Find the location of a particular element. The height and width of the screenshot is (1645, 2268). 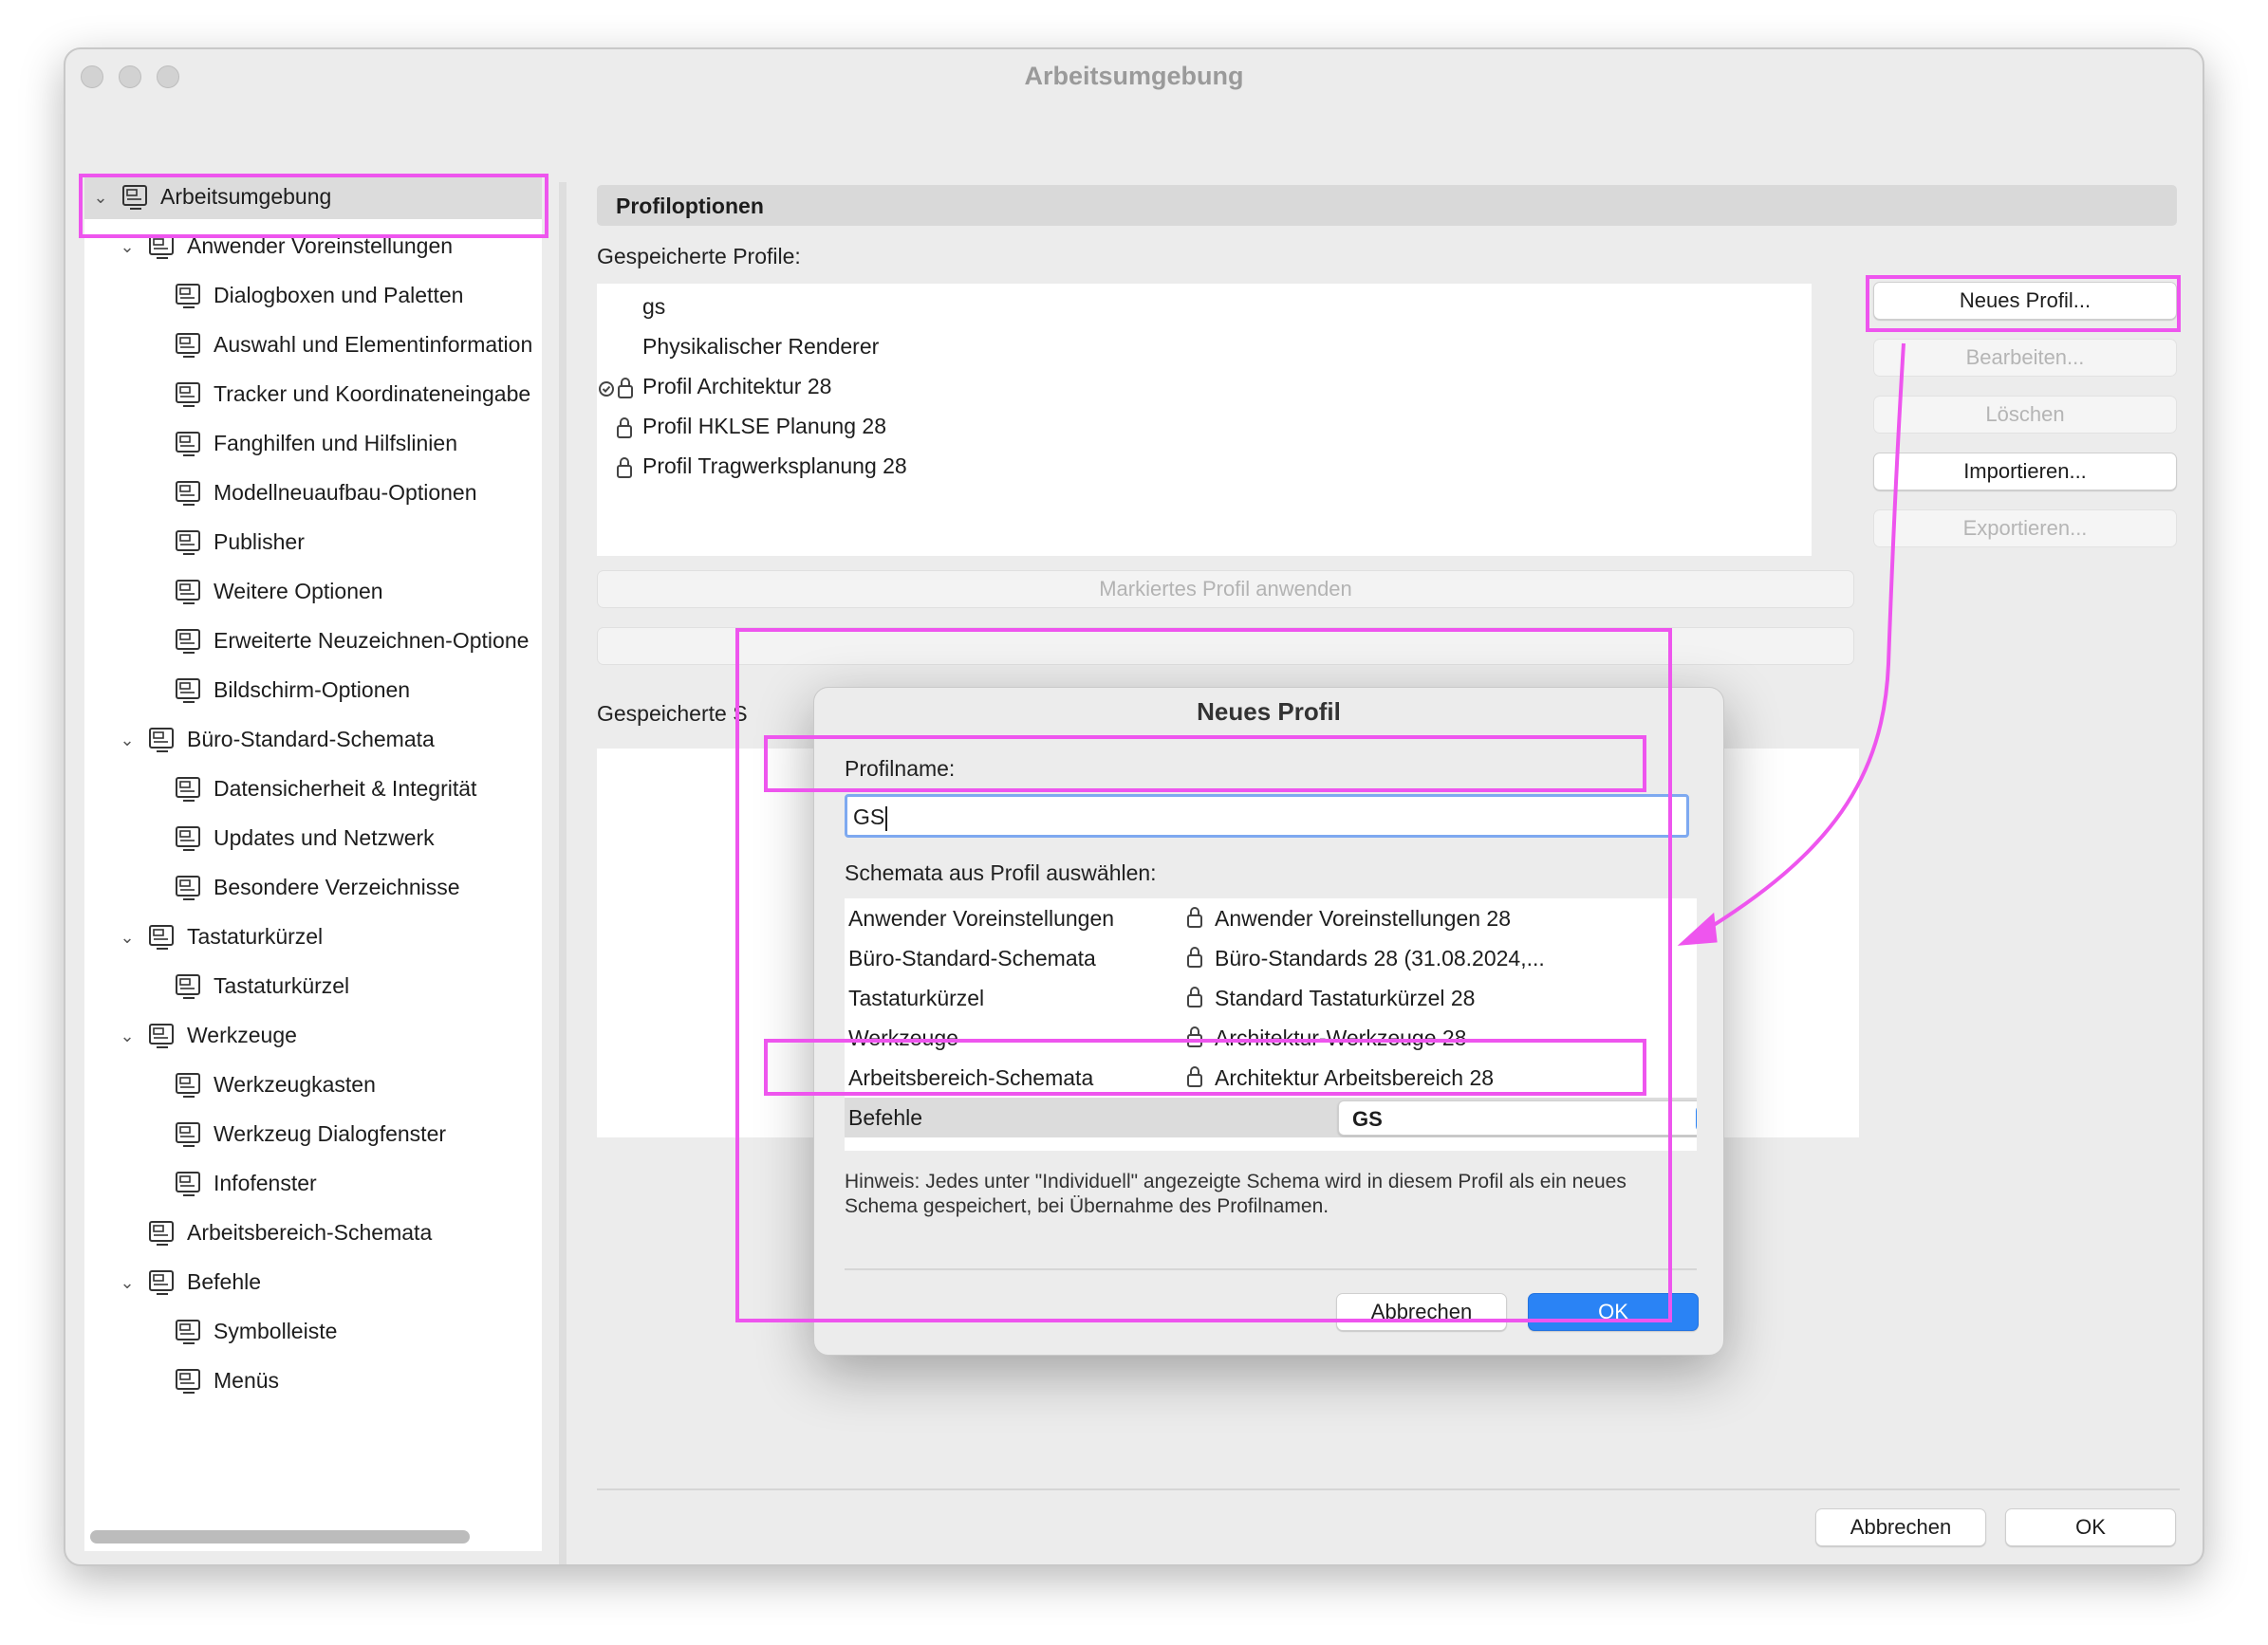

annotation-arrow is located at coordinates (1791, 644).